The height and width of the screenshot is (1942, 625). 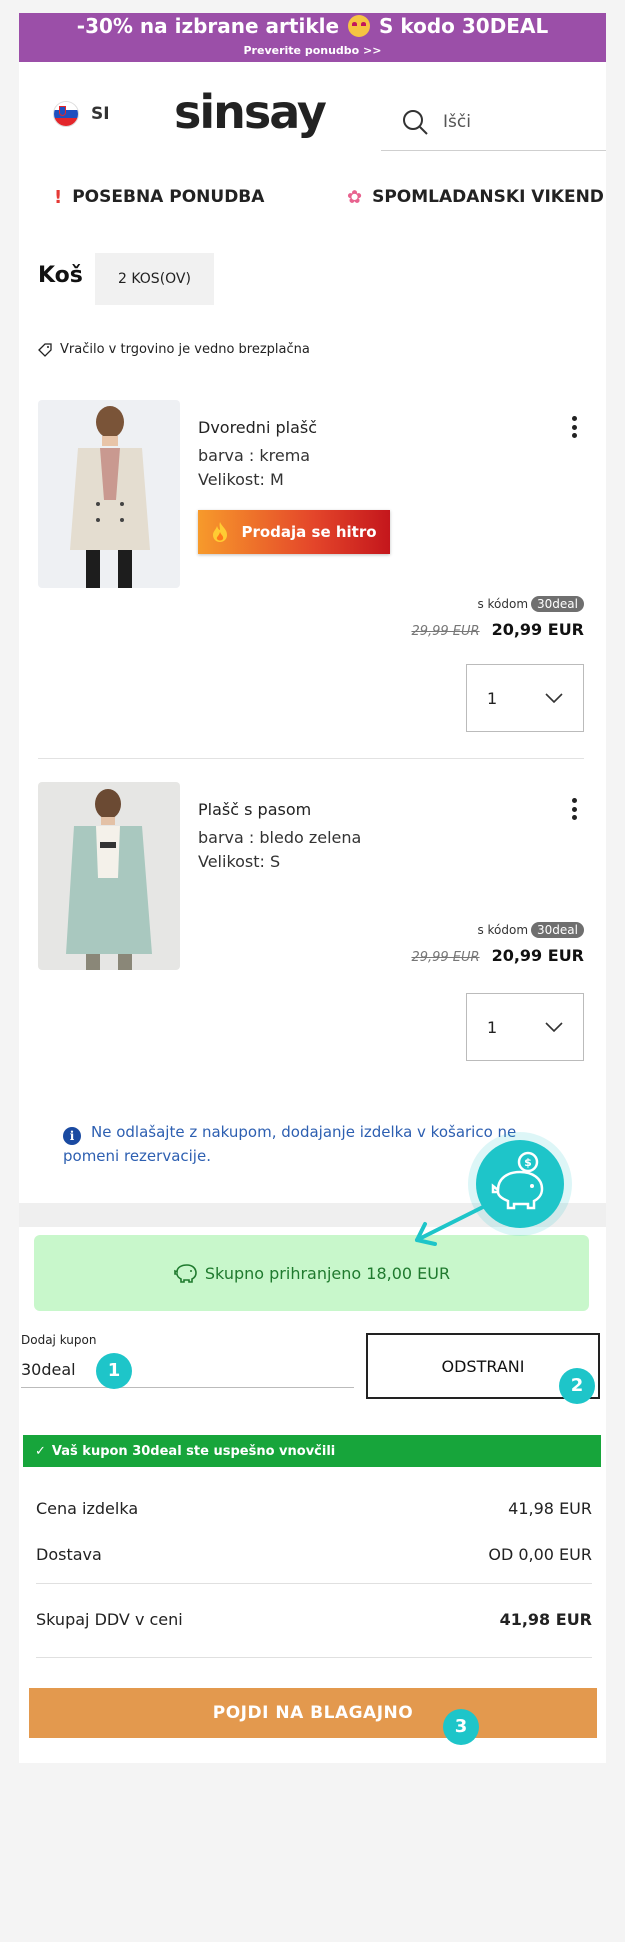 What do you see at coordinates (208, 26) in the screenshot?
I see `promo-discount-text: -30% na izbrane artikle` at bounding box center [208, 26].